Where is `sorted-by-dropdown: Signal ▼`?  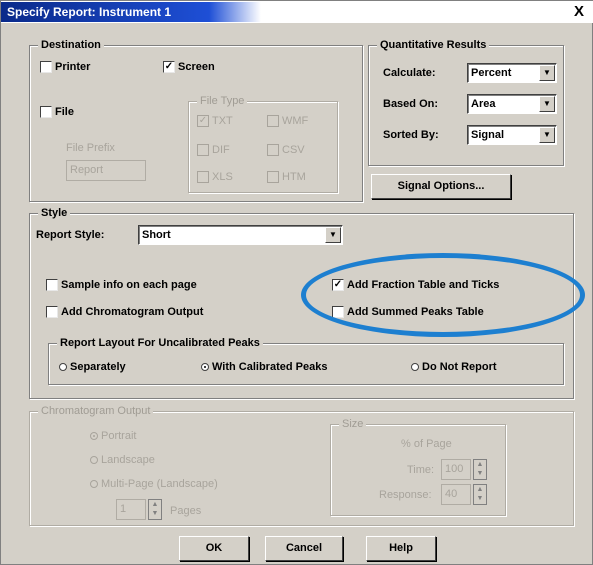
sorted-by-dropdown: Signal ▼ is located at coordinates (512, 135).